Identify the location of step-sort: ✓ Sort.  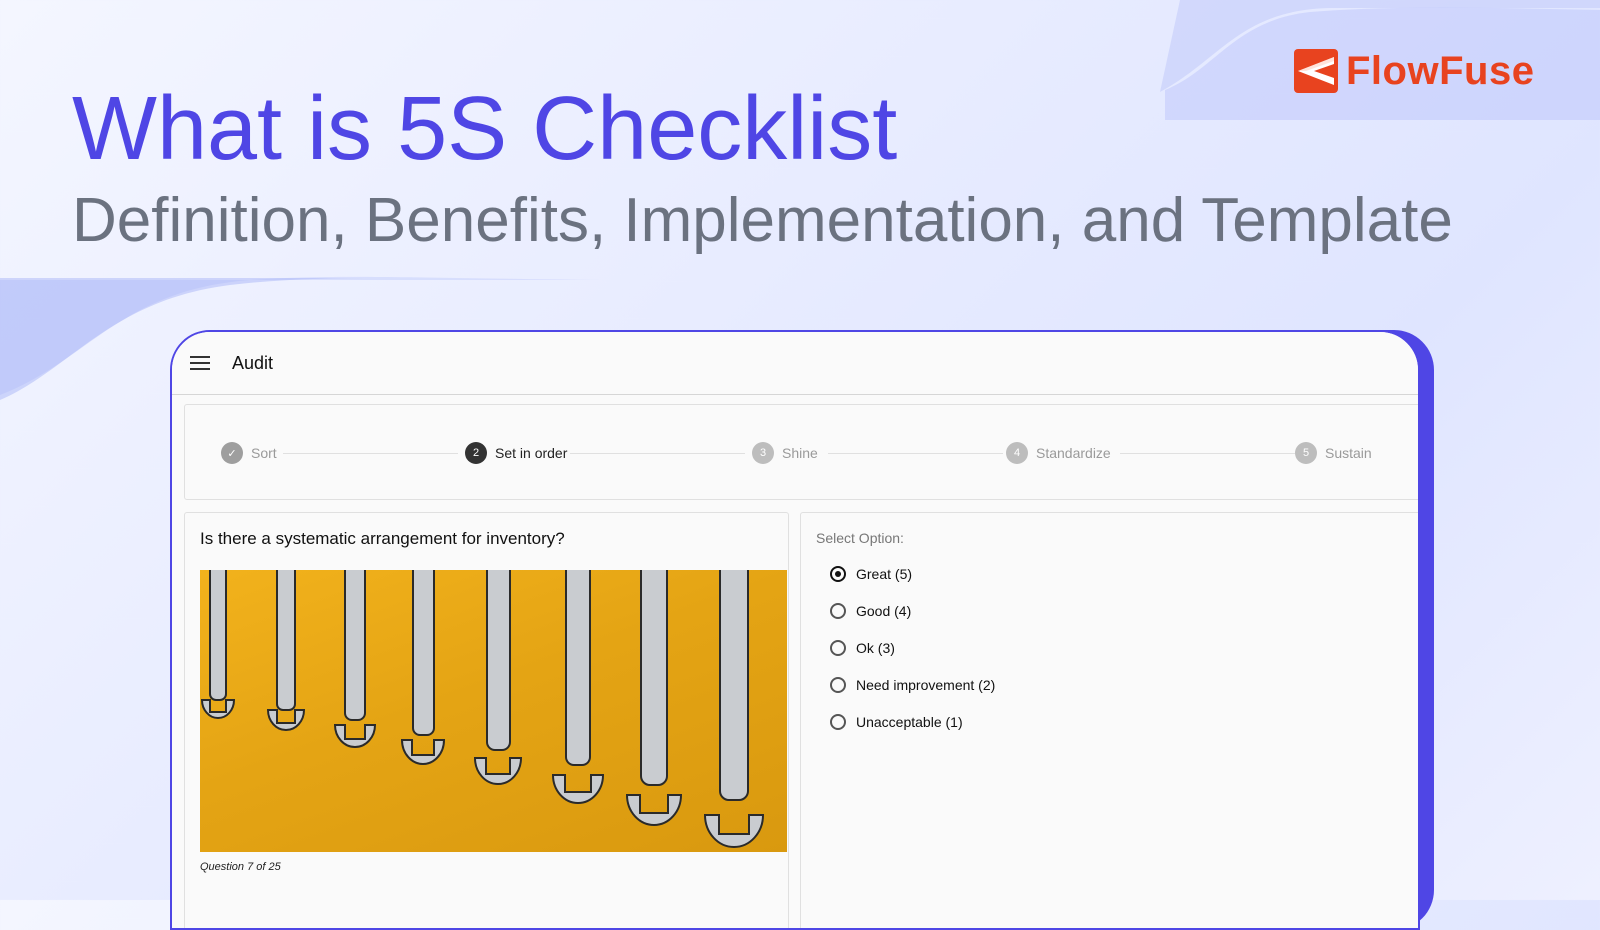
(249, 453).